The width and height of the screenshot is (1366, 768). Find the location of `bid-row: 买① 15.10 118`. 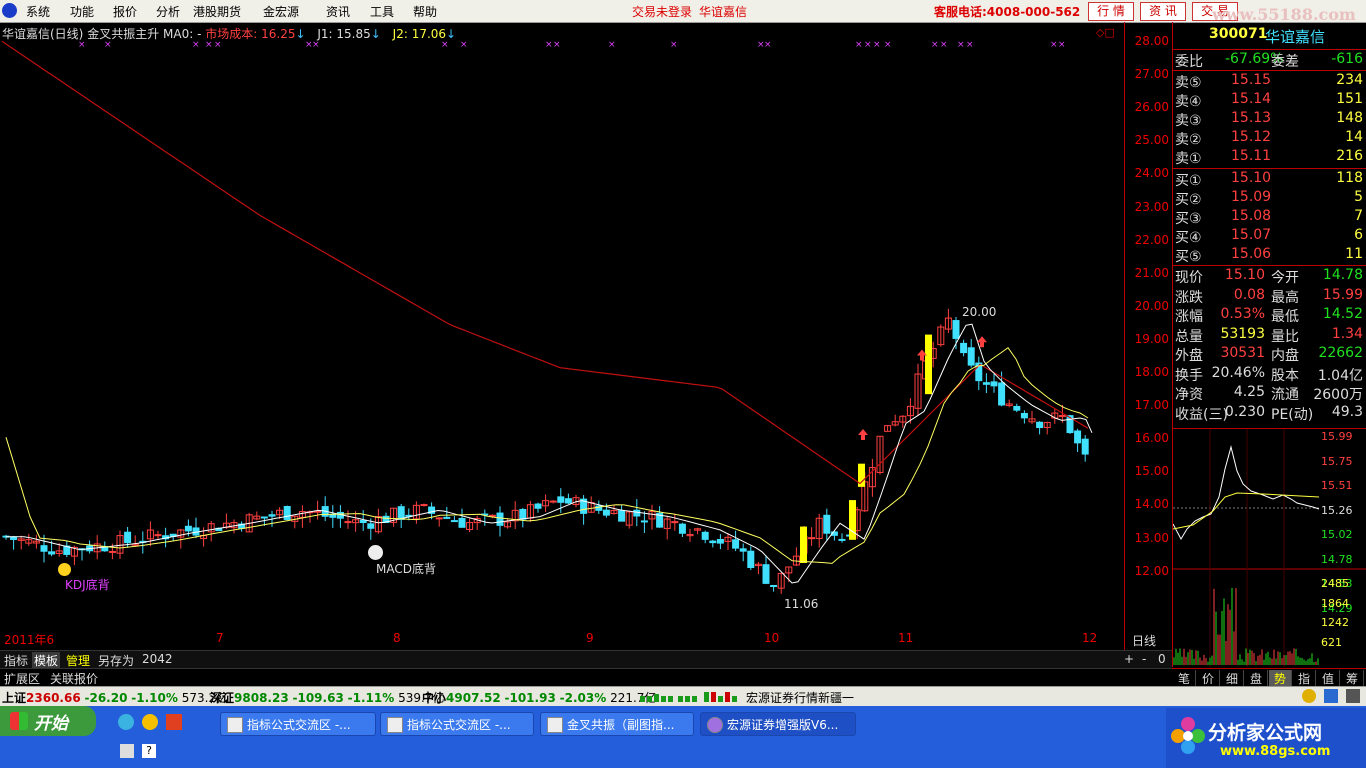

bid-row: 买① 15.10 118 is located at coordinates (1269, 179).